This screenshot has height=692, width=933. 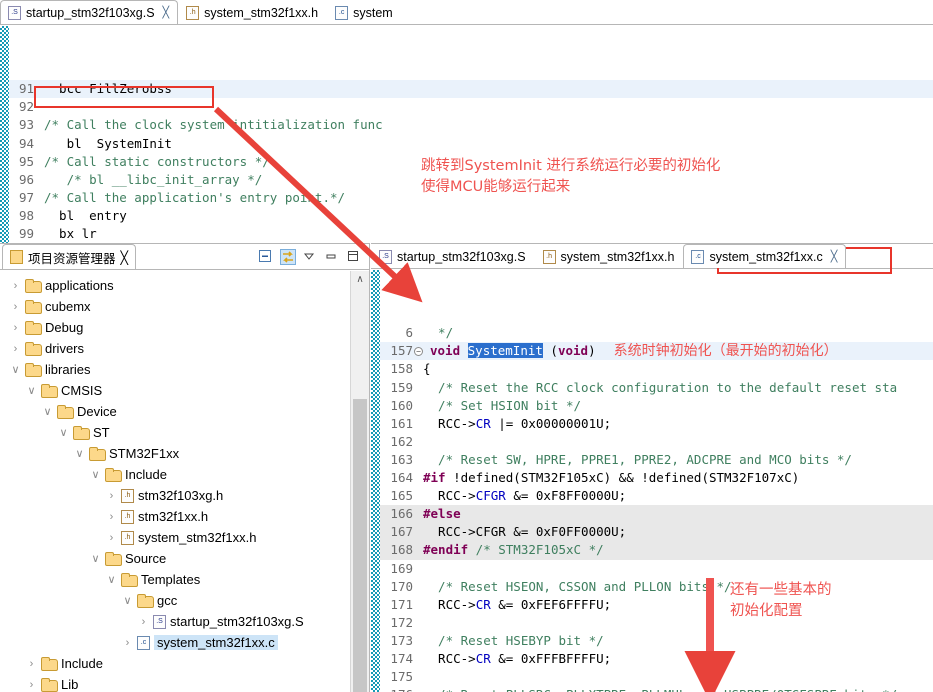 What do you see at coordinates (175, 432) in the screenshot?
I see `tree-item-st: ∨ ST` at bounding box center [175, 432].